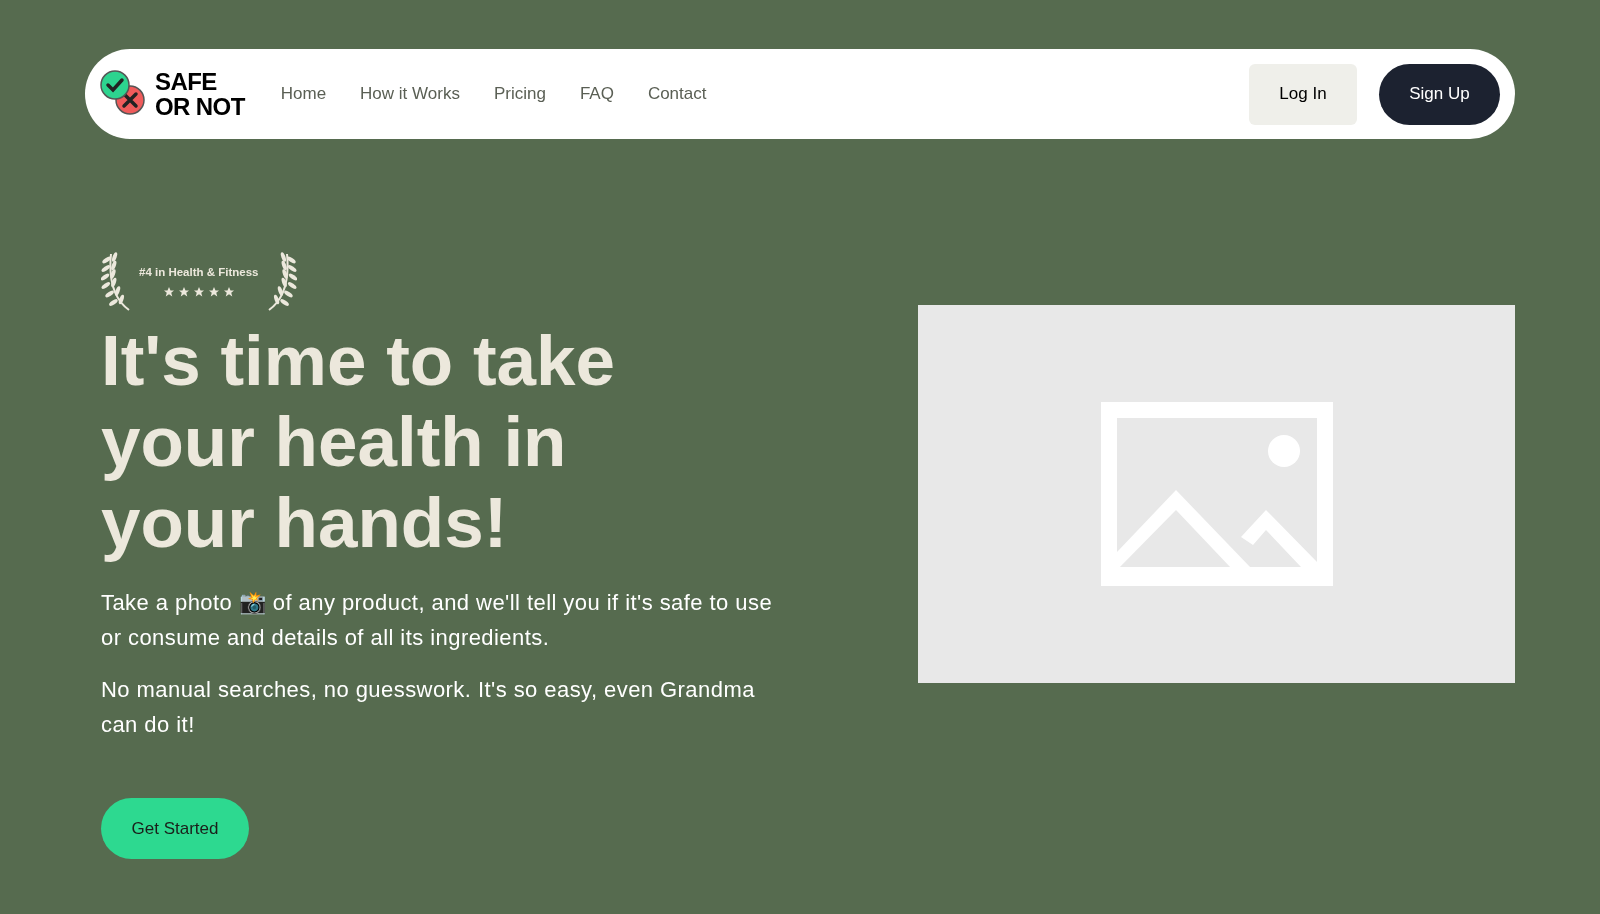 Image resolution: width=1600 pixels, height=914 pixels. What do you see at coordinates (200, 106) in the screenshot?
I see `logo-text: OR NOT` at bounding box center [200, 106].